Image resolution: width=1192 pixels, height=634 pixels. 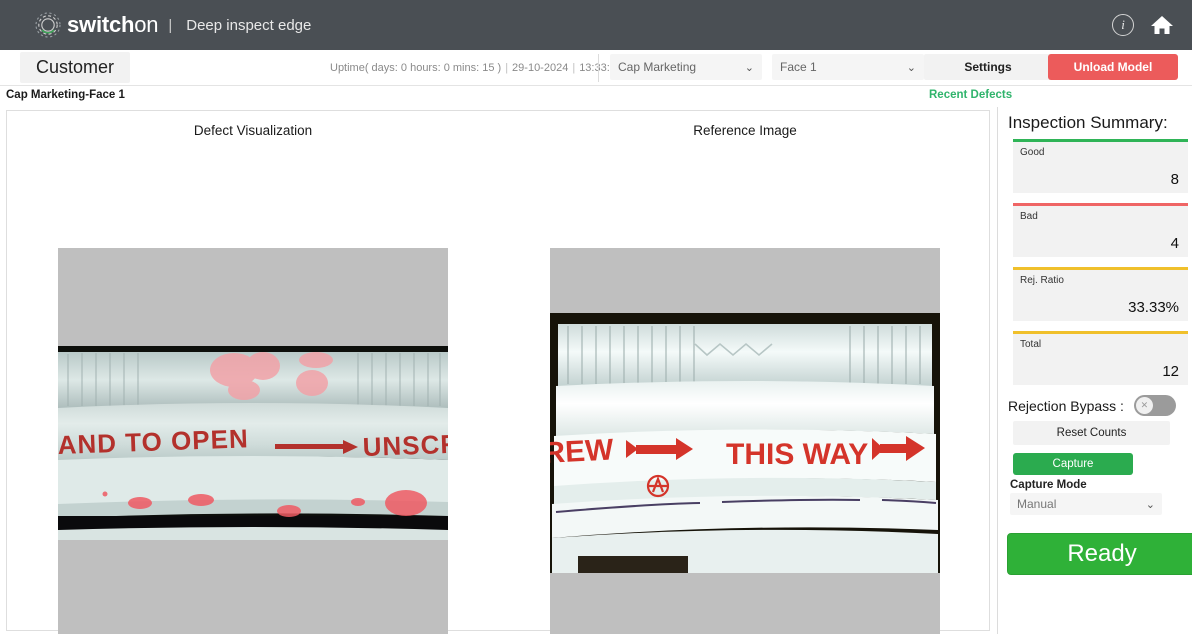 What do you see at coordinates (1170, 371) in the screenshot?
I see `summary-card-value: 12` at bounding box center [1170, 371].